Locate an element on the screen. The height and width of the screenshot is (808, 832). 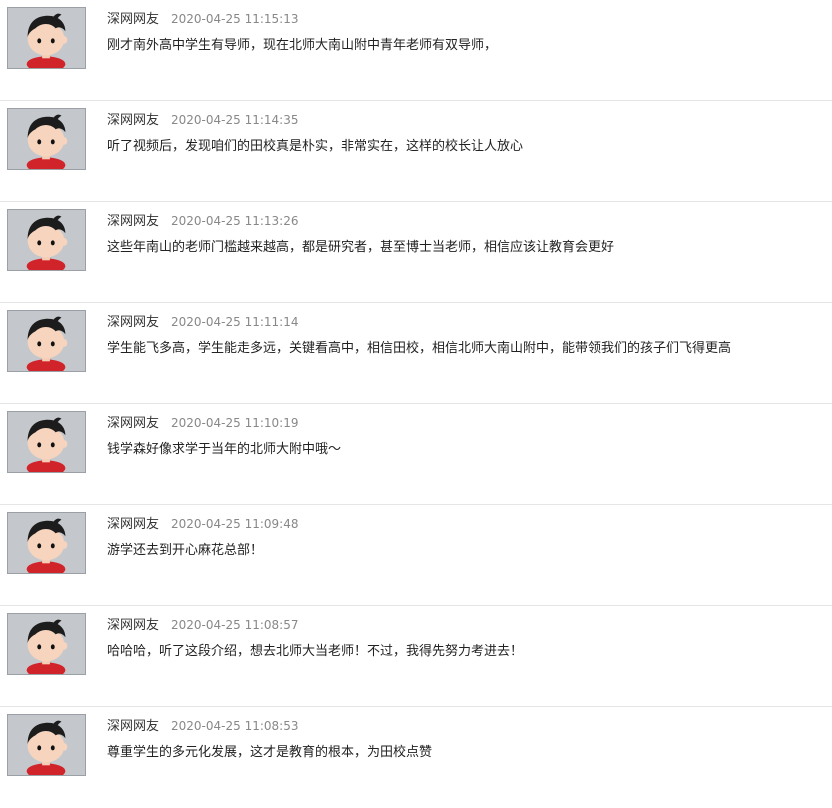
comment-meta: 深网网友 2020-04-25 11:15:13 is located at coordinates (202, 18).